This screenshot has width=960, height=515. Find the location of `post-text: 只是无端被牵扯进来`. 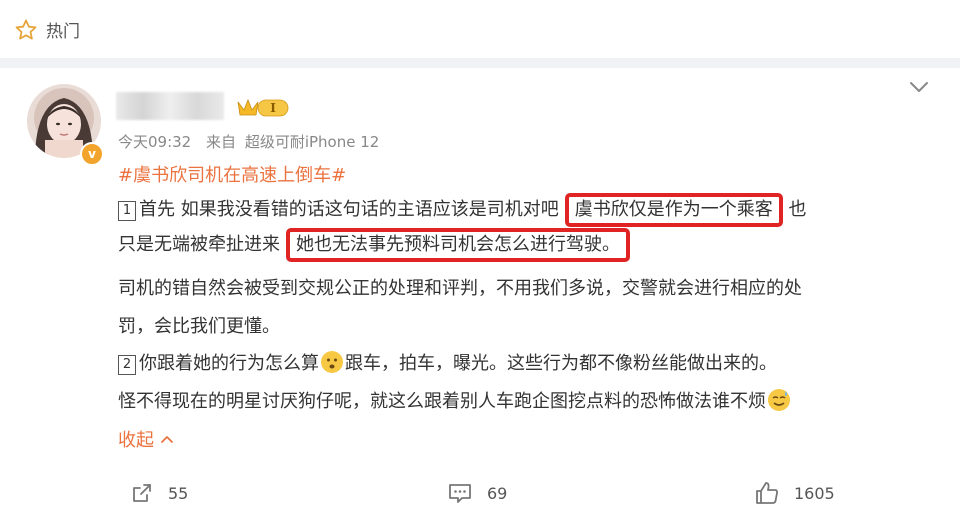

post-text: 只是无端被牵扯进来 is located at coordinates (199, 244).